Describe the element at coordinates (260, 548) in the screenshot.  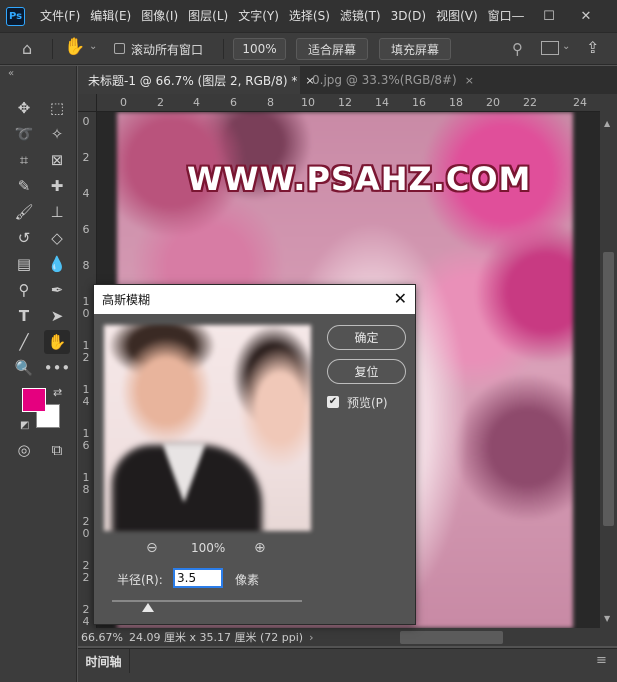
I see `zoom-in-icon: ⊕` at that location.